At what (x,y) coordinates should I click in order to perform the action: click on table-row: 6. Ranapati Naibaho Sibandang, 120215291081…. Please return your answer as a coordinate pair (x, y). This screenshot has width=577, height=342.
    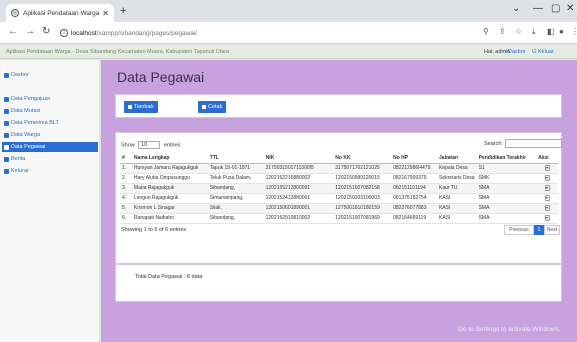
    Looking at the image, I should click on (339, 218).